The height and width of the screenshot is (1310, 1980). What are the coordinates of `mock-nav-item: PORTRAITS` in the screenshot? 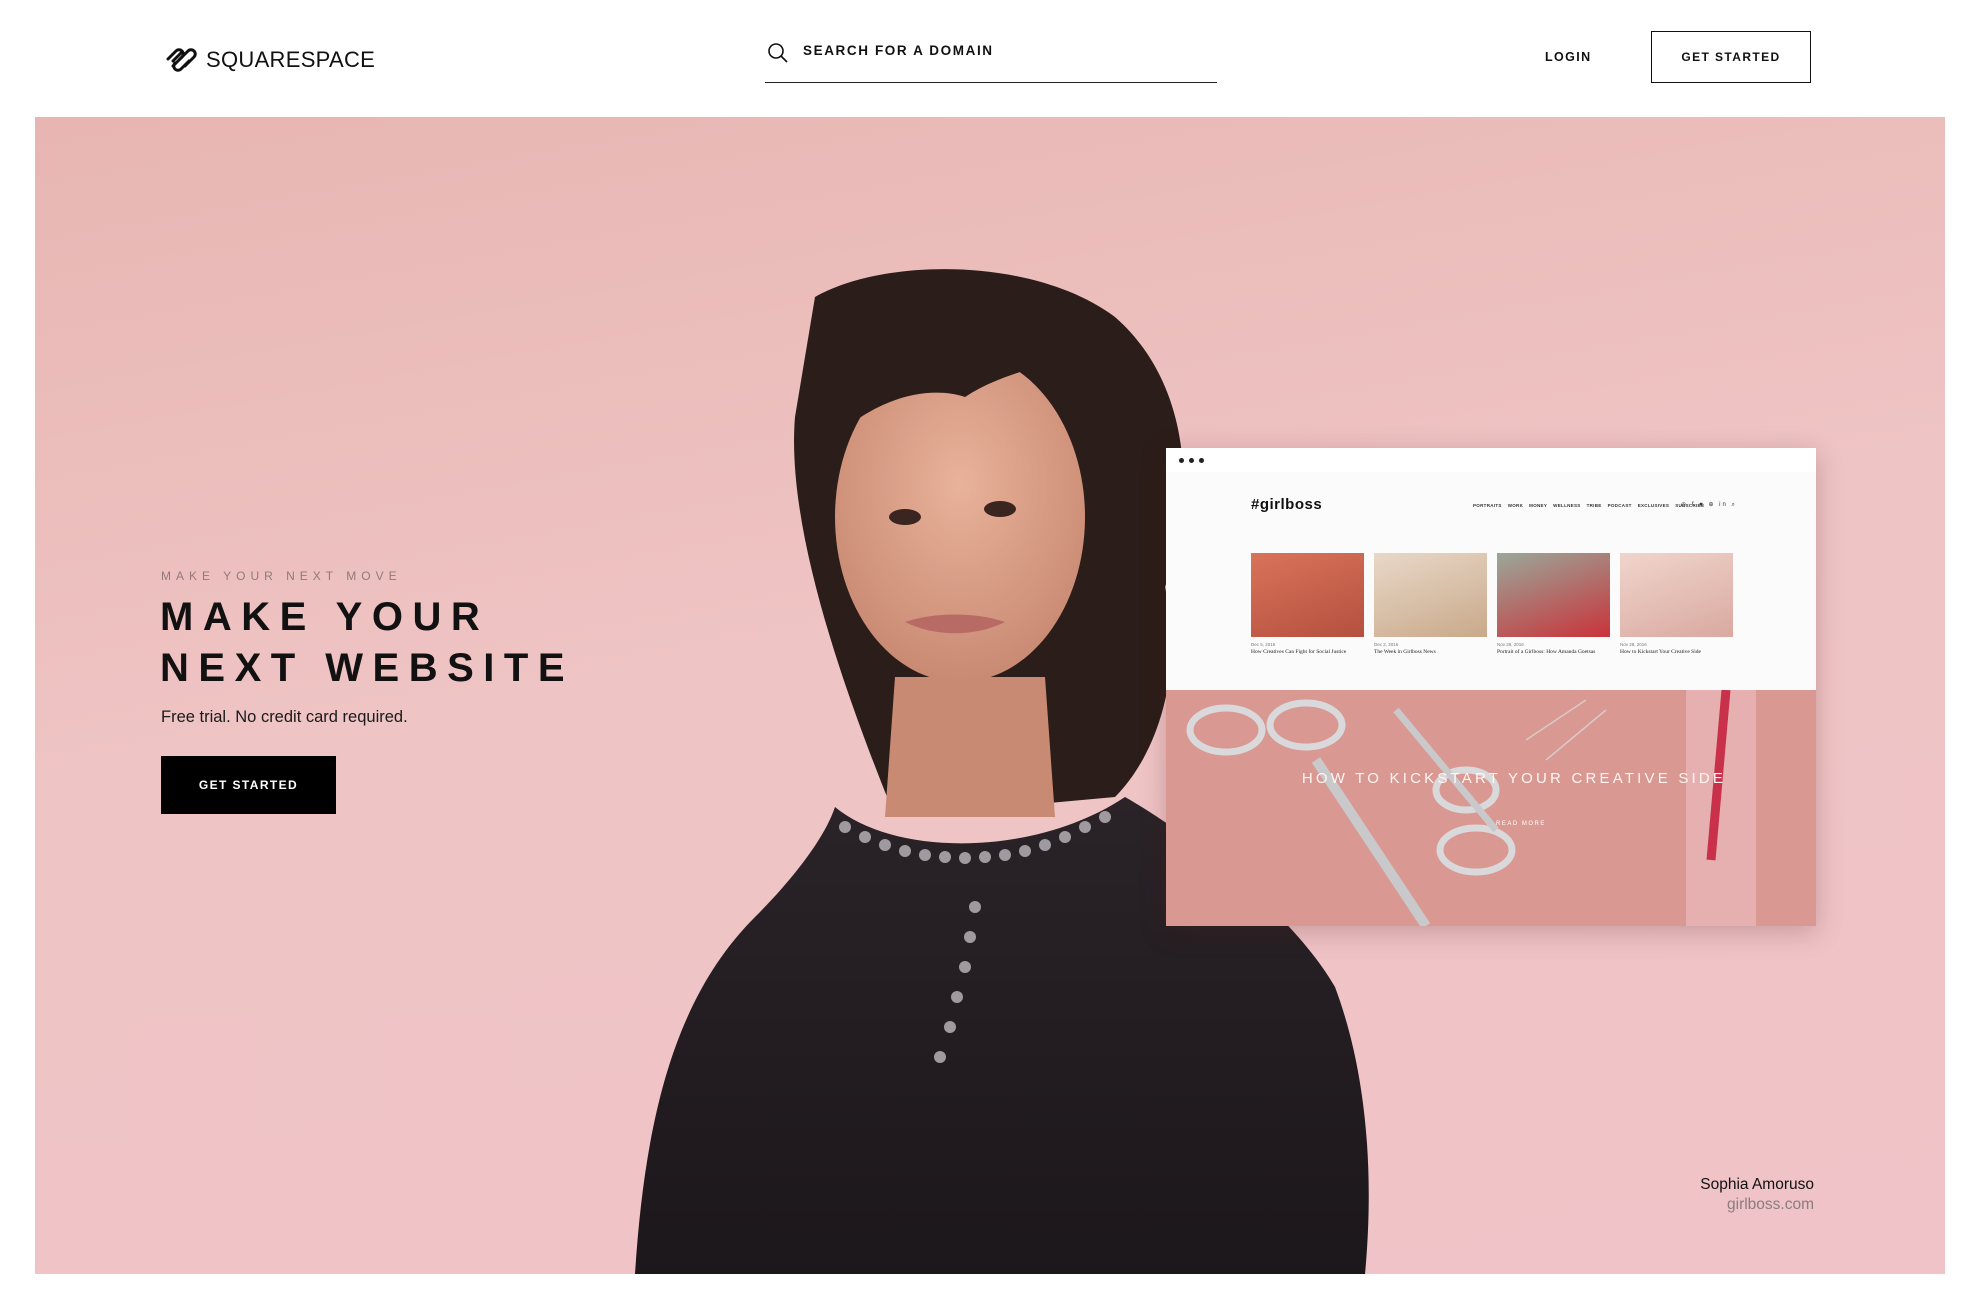 It's located at (1487, 505).